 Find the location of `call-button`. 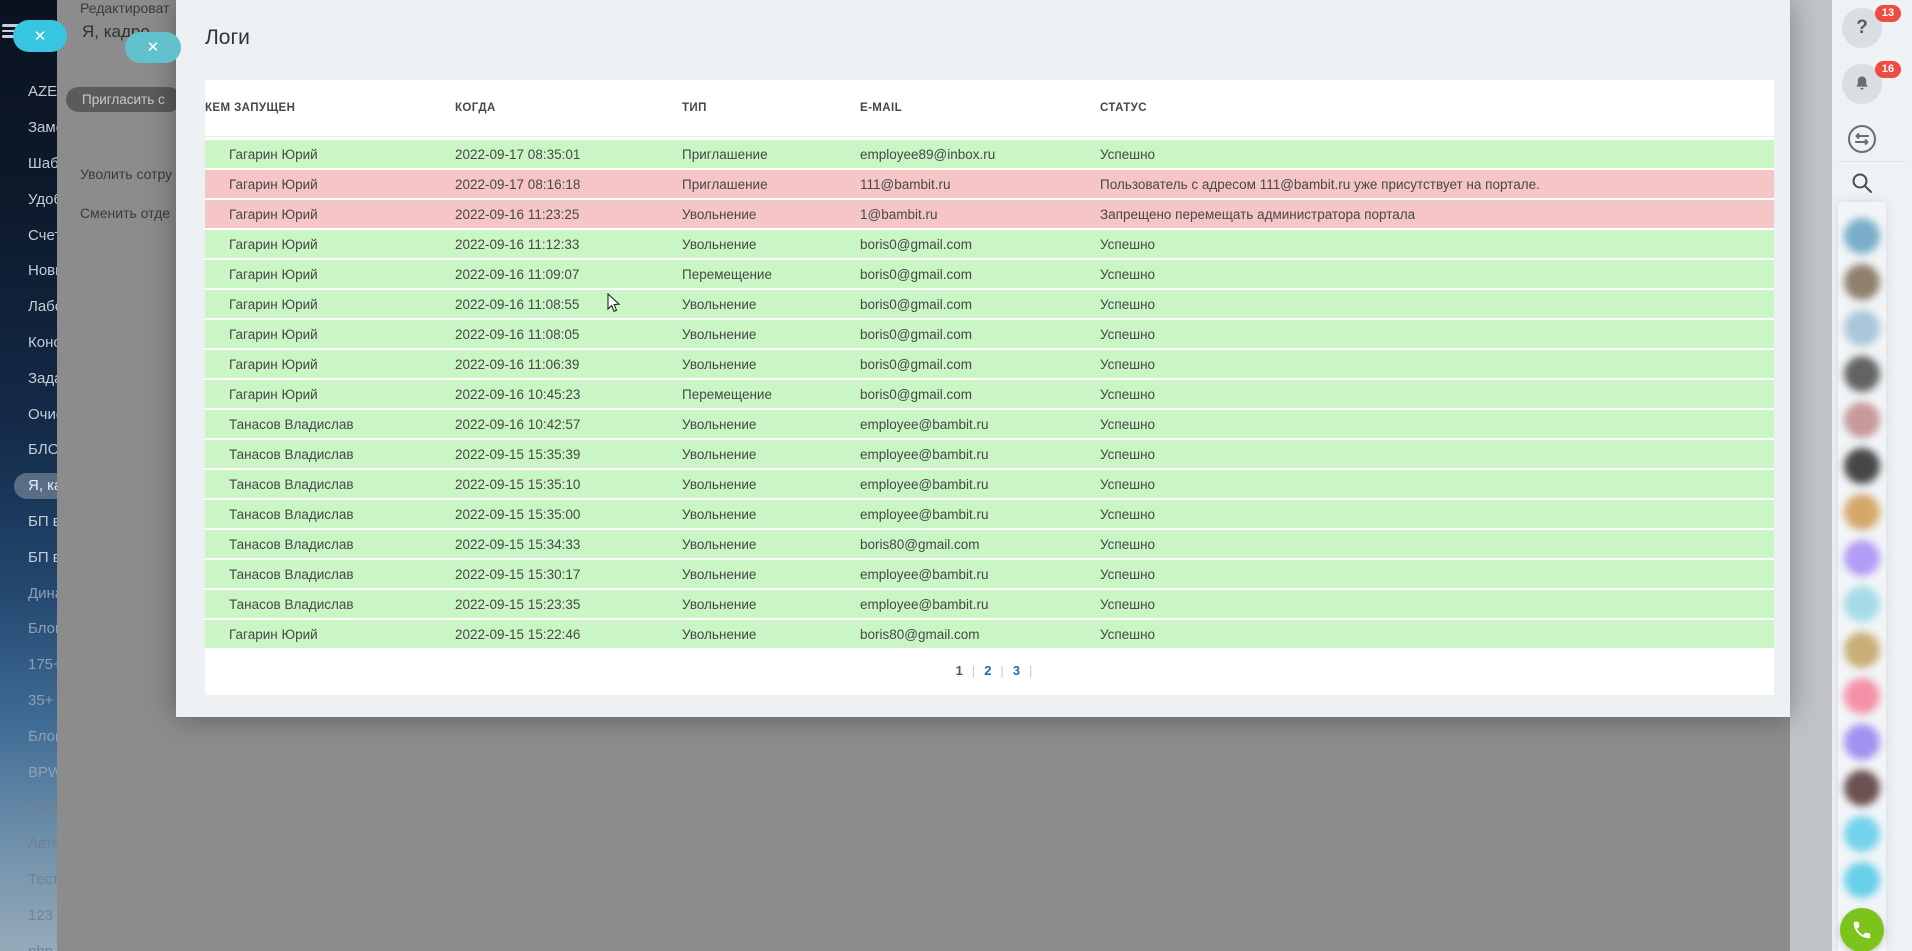

call-button is located at coordinates (1862, 929).